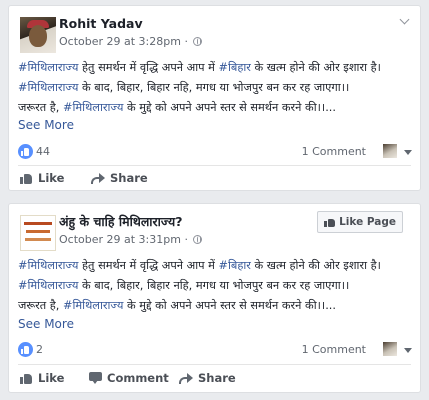 The width and height of the screenshot is (429, 400). I want to click on page-avatar, so click(38, 233).